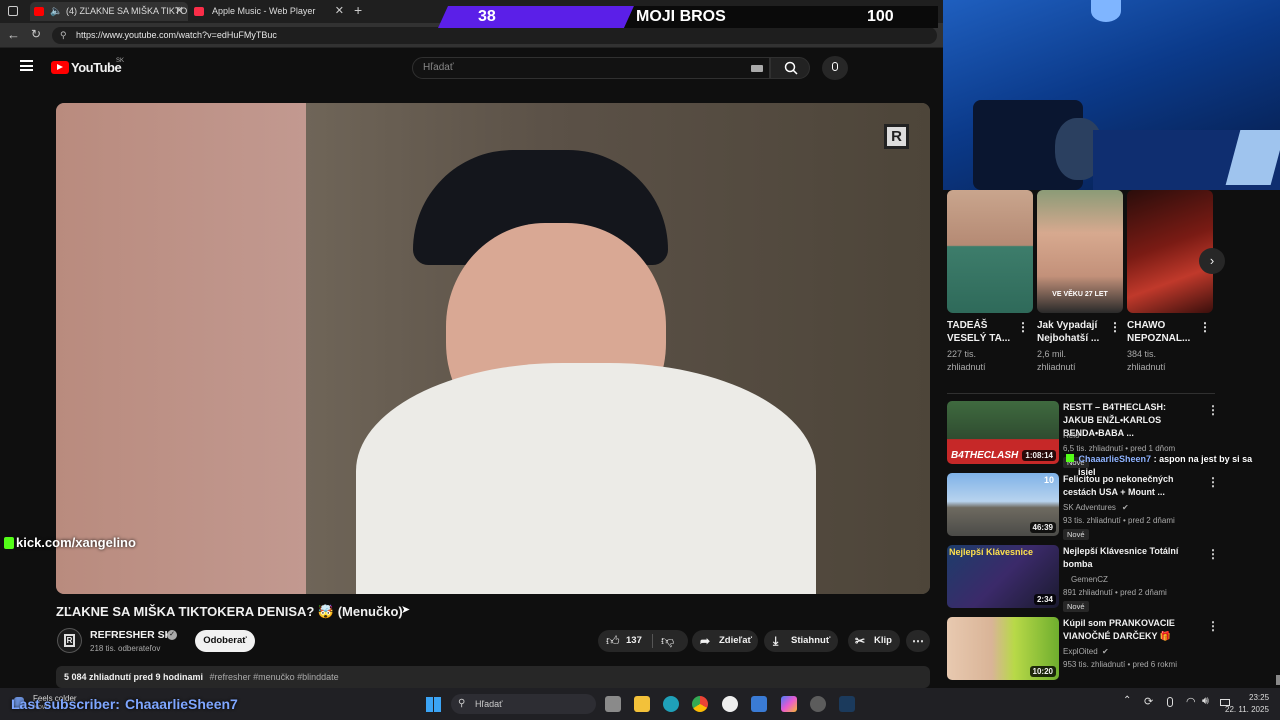  I want to click on steam-icon, so click(847, 704).